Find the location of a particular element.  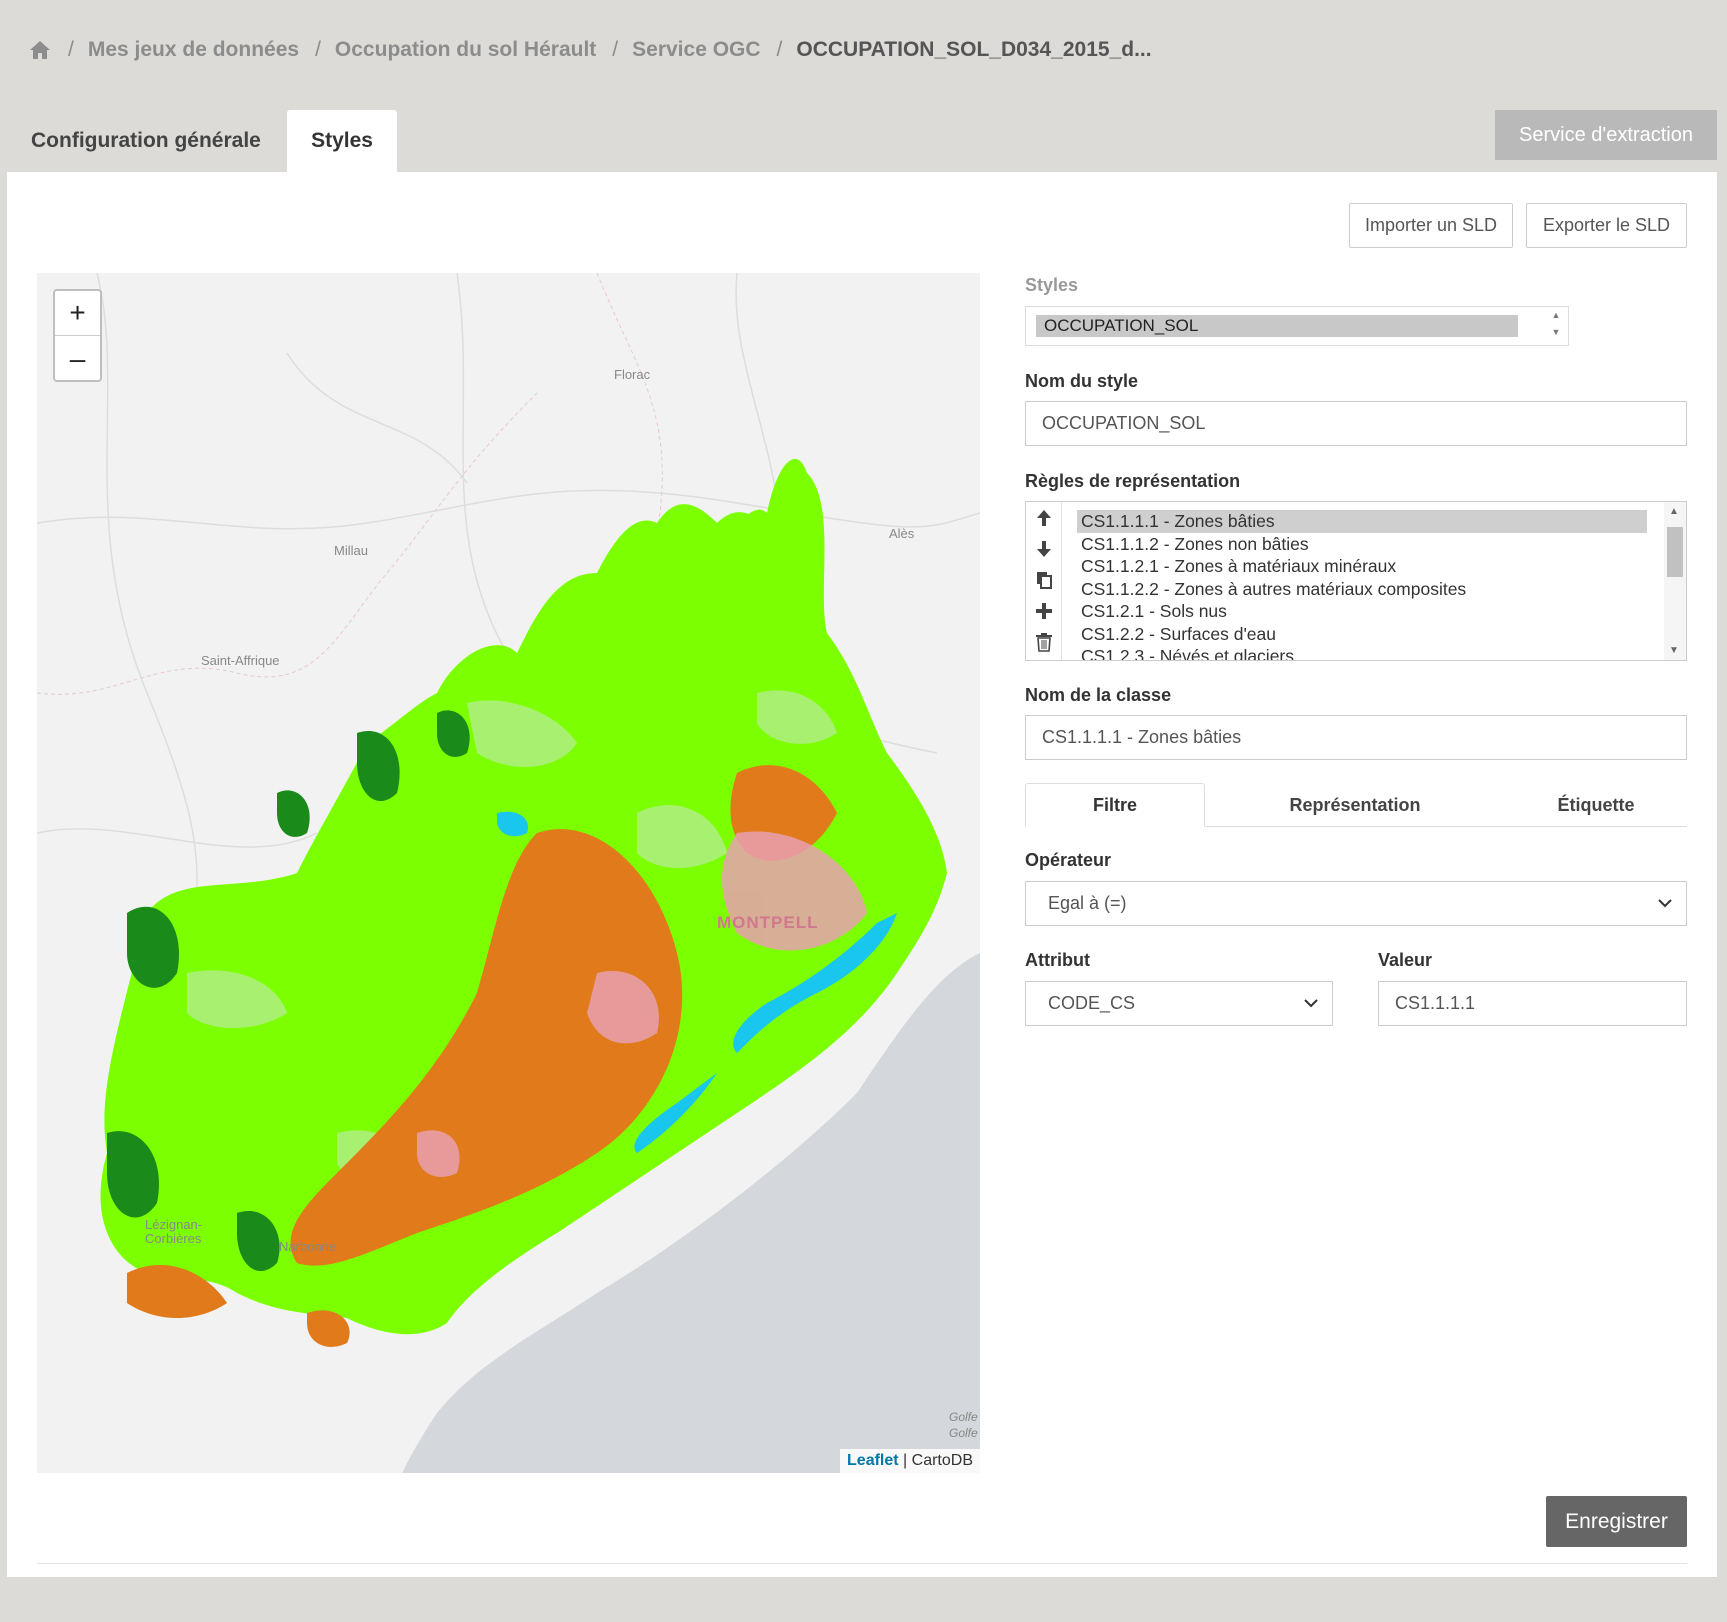

class-name-label: Nom de la classe is located at coordinates (1098, 695).